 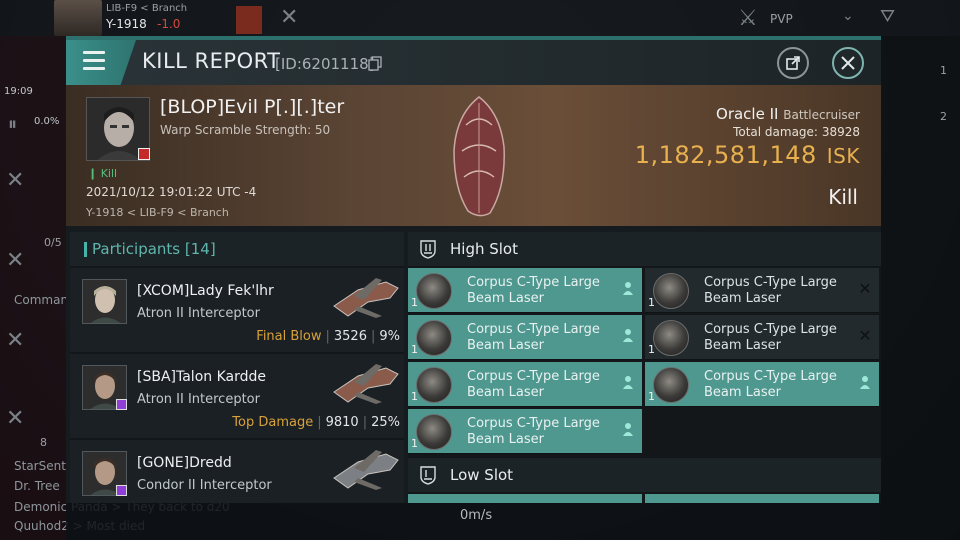 What do you see at coordinates (12, 124) in the screenshot?
I see `pause-icon: ⏸` at bounding box center [12, 124].